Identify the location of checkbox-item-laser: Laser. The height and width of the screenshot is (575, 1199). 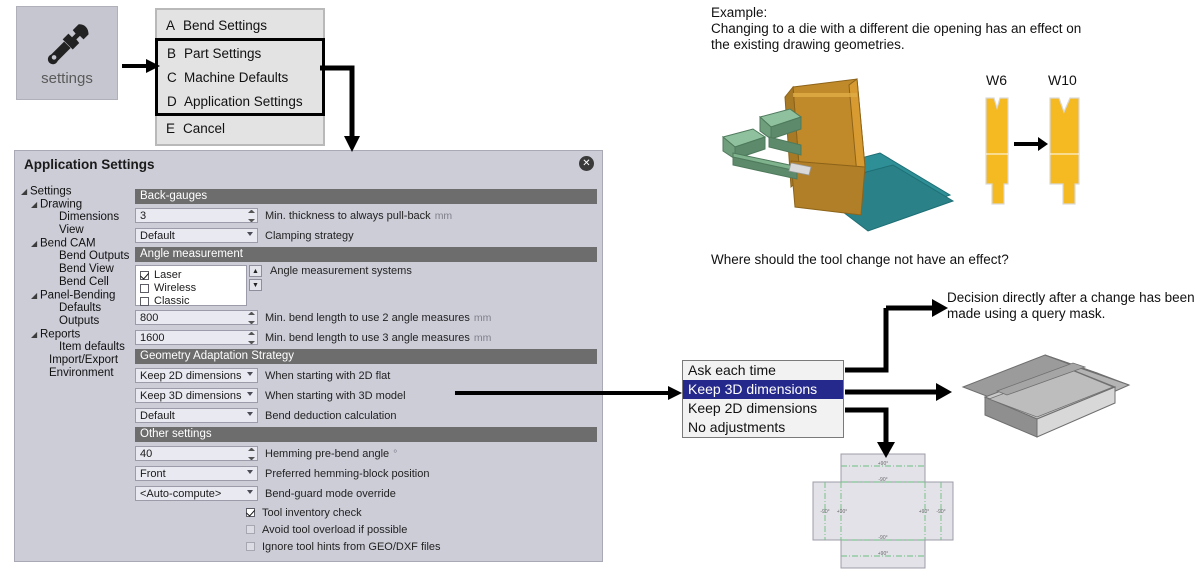
(193, 275).